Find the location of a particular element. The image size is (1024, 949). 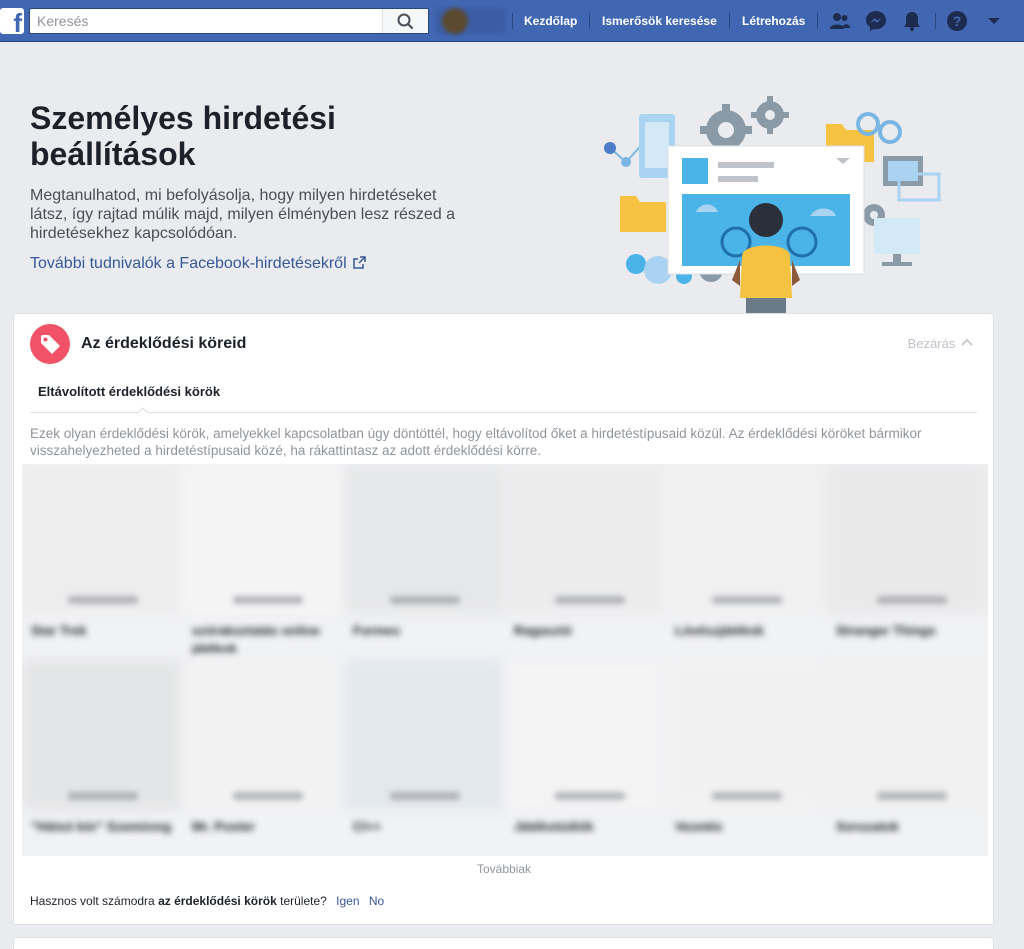

feedback-text: Hasznos volt számodra is located at coordinates (92, 901).